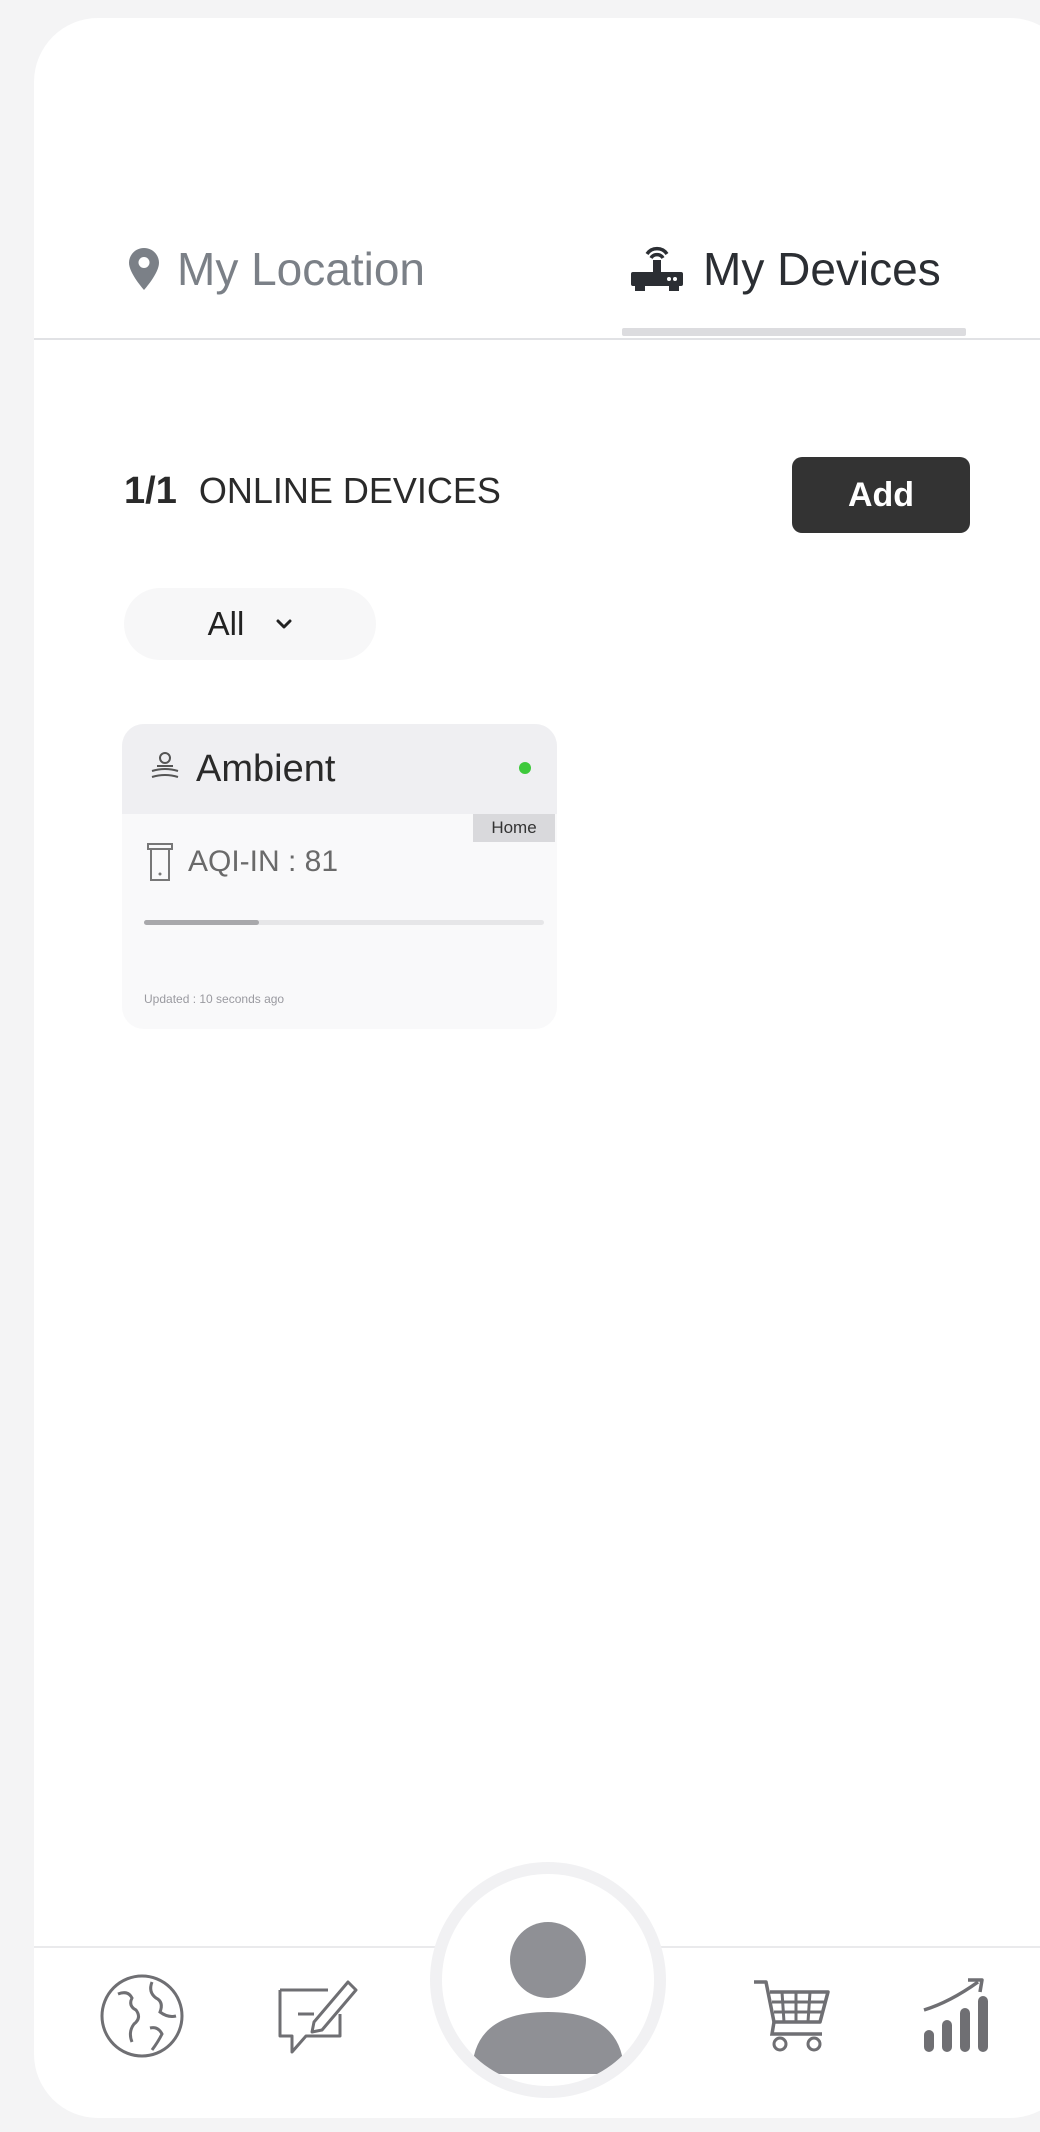 The width and height of the screenshot is (1040, 2132). I want to click on location-tag: Home, so click(514, 828).